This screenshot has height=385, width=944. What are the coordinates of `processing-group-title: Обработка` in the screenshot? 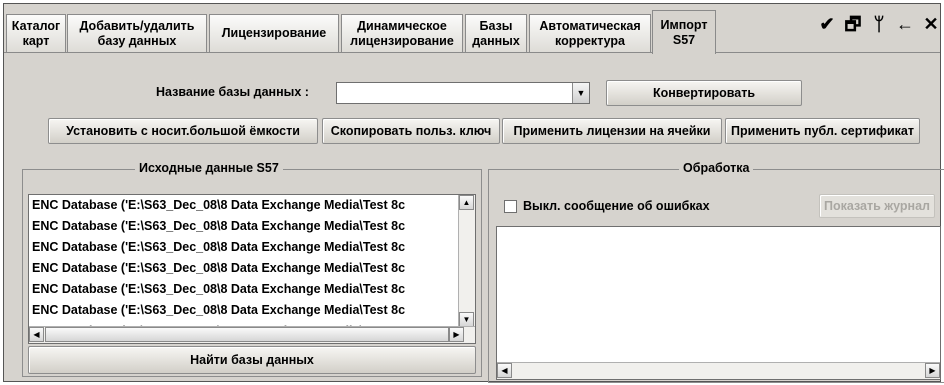 It's located at (716, 168).